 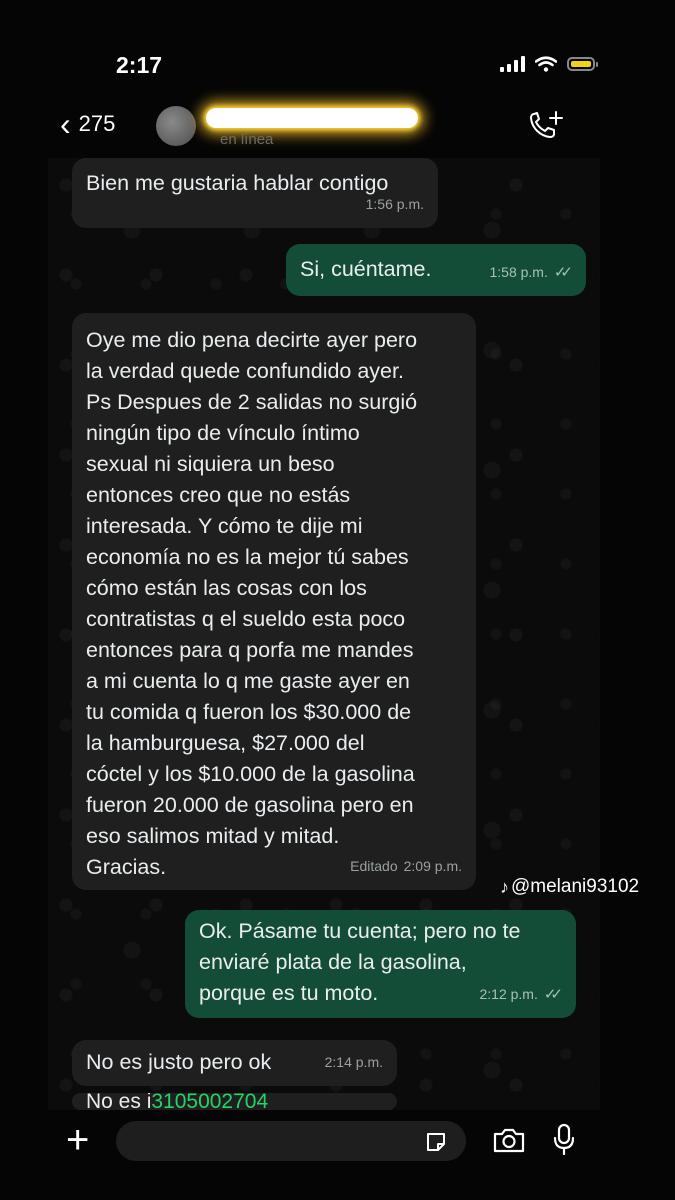 I want to click on message-line: contratistas q el sueldo esta poco, so click(x=246, y=619).